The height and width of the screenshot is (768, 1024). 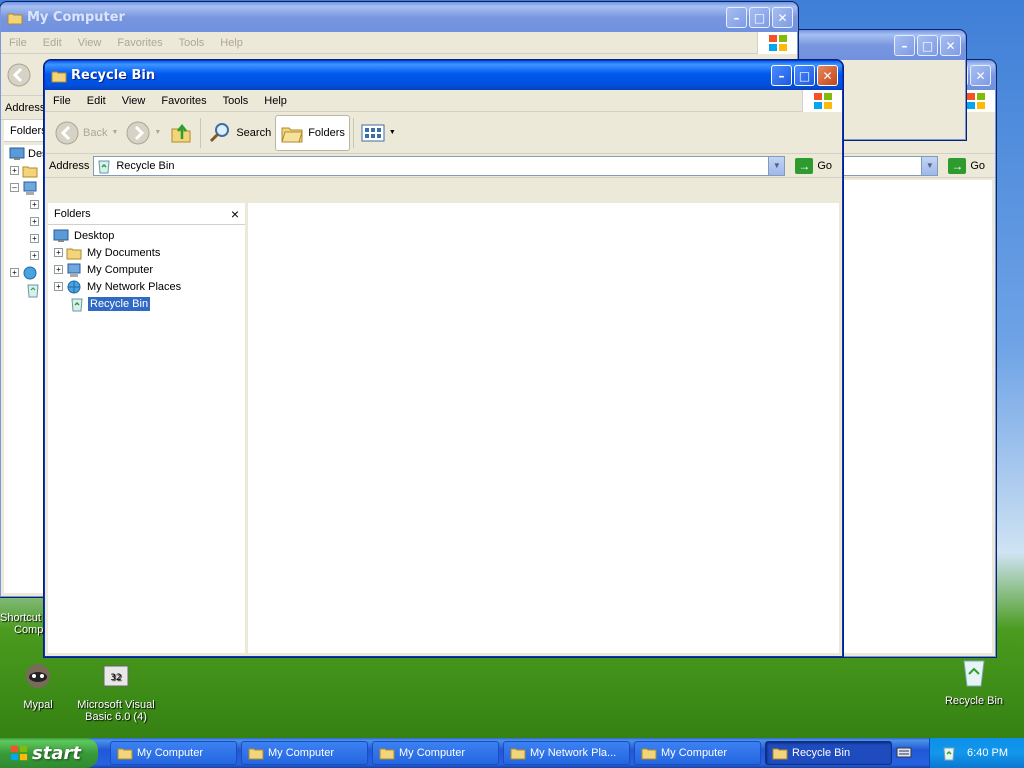 I want to click on window-title: Recycle Bin, so click(x=113, y=75).